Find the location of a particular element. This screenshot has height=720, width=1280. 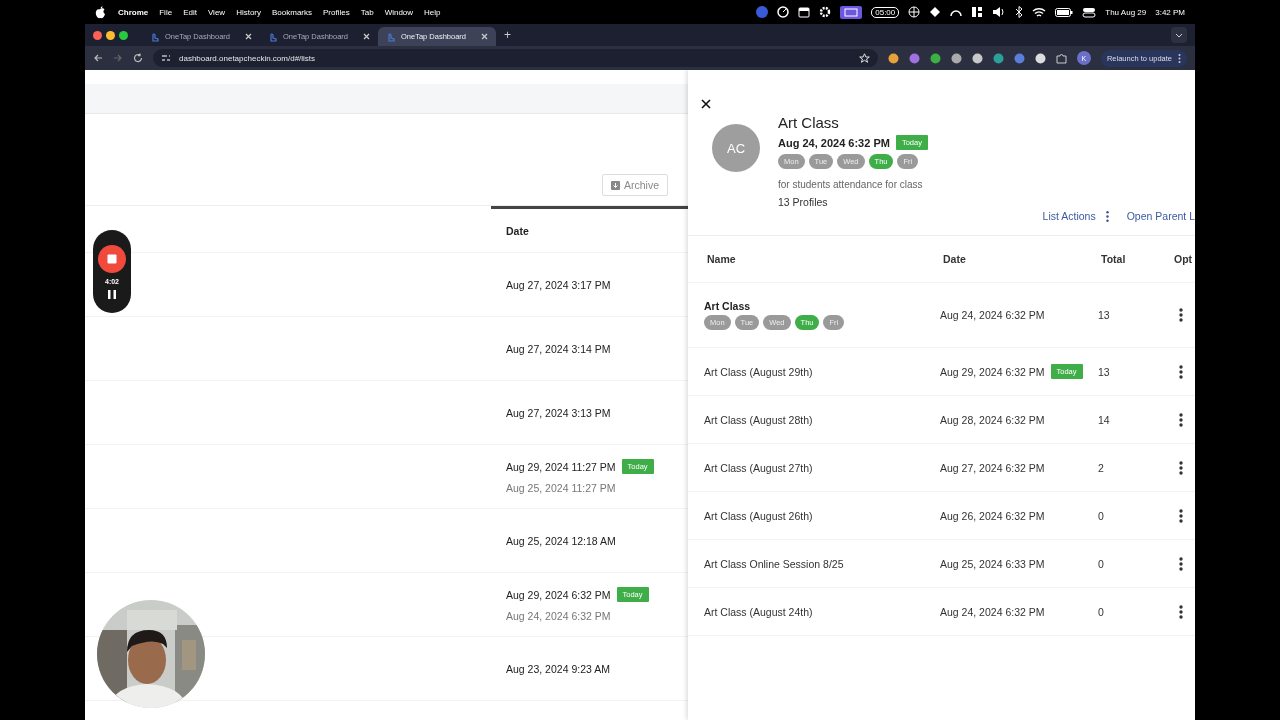

apple-icon is located at coordinates (100, 12).